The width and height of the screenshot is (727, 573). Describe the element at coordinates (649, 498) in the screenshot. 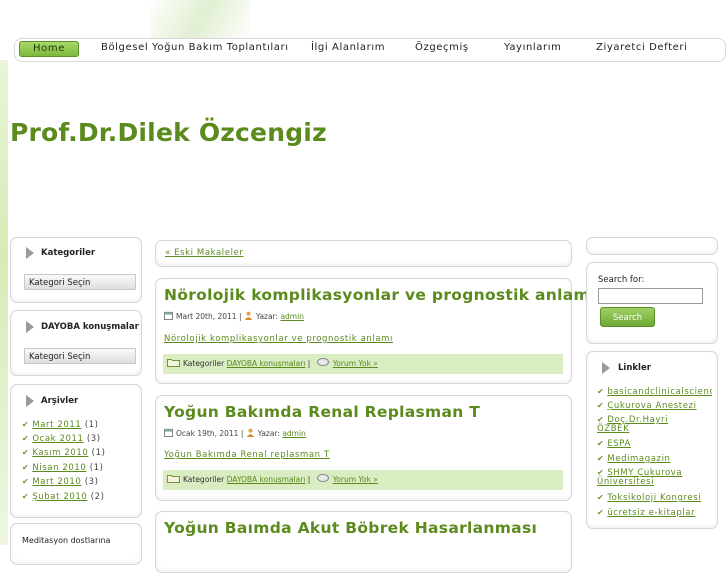

I see `link-item: ✔ Toksikoloji Kongresi` at that location.